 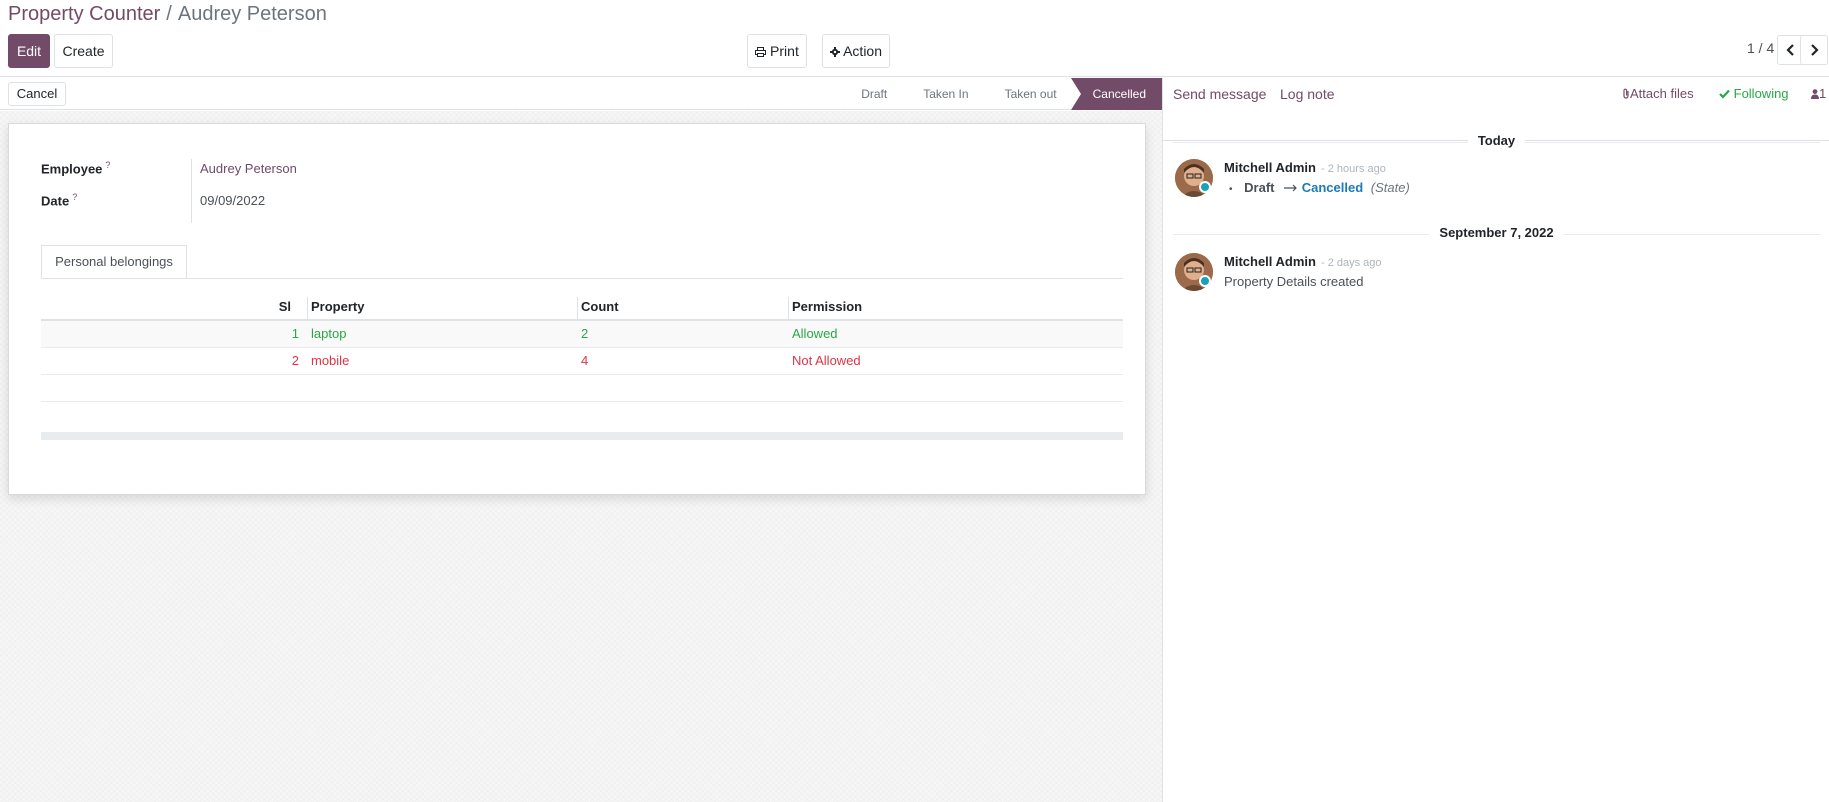 I want to click on create-button: Create, so click(x=83, y=51).